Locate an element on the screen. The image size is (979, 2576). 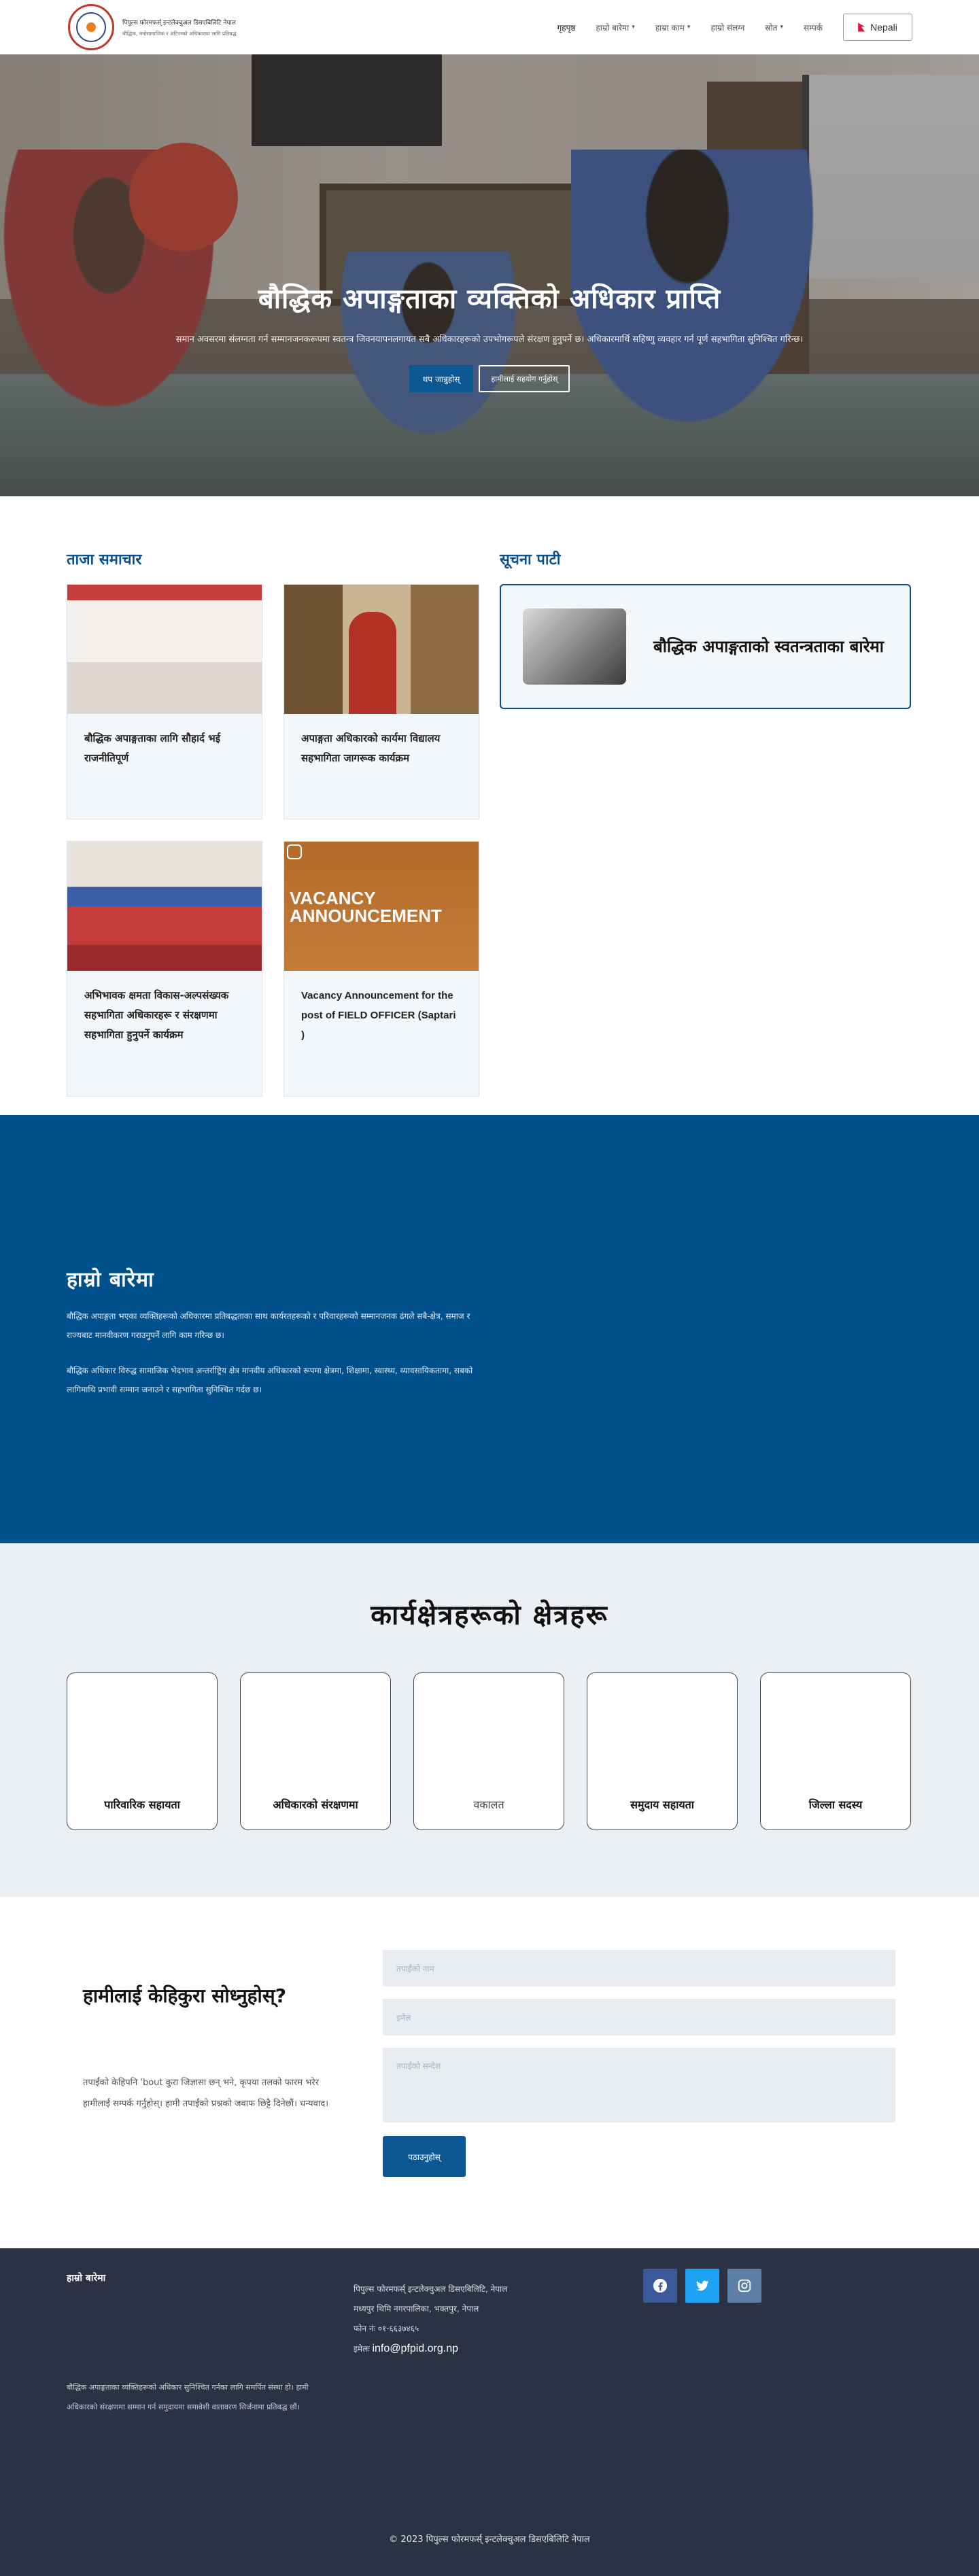
nav-contact: सम्पर्क is located at coordinates (813, 27).